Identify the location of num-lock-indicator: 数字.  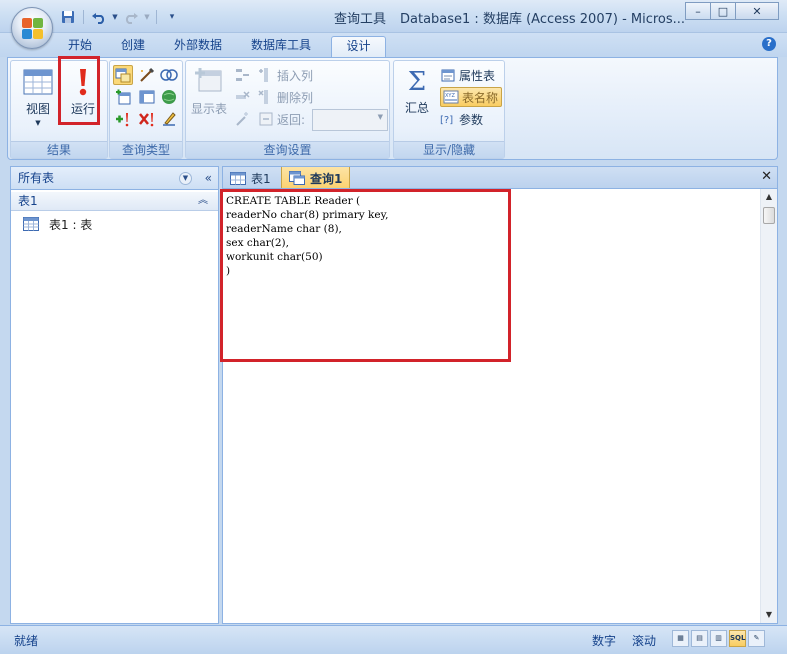
(604, 641).